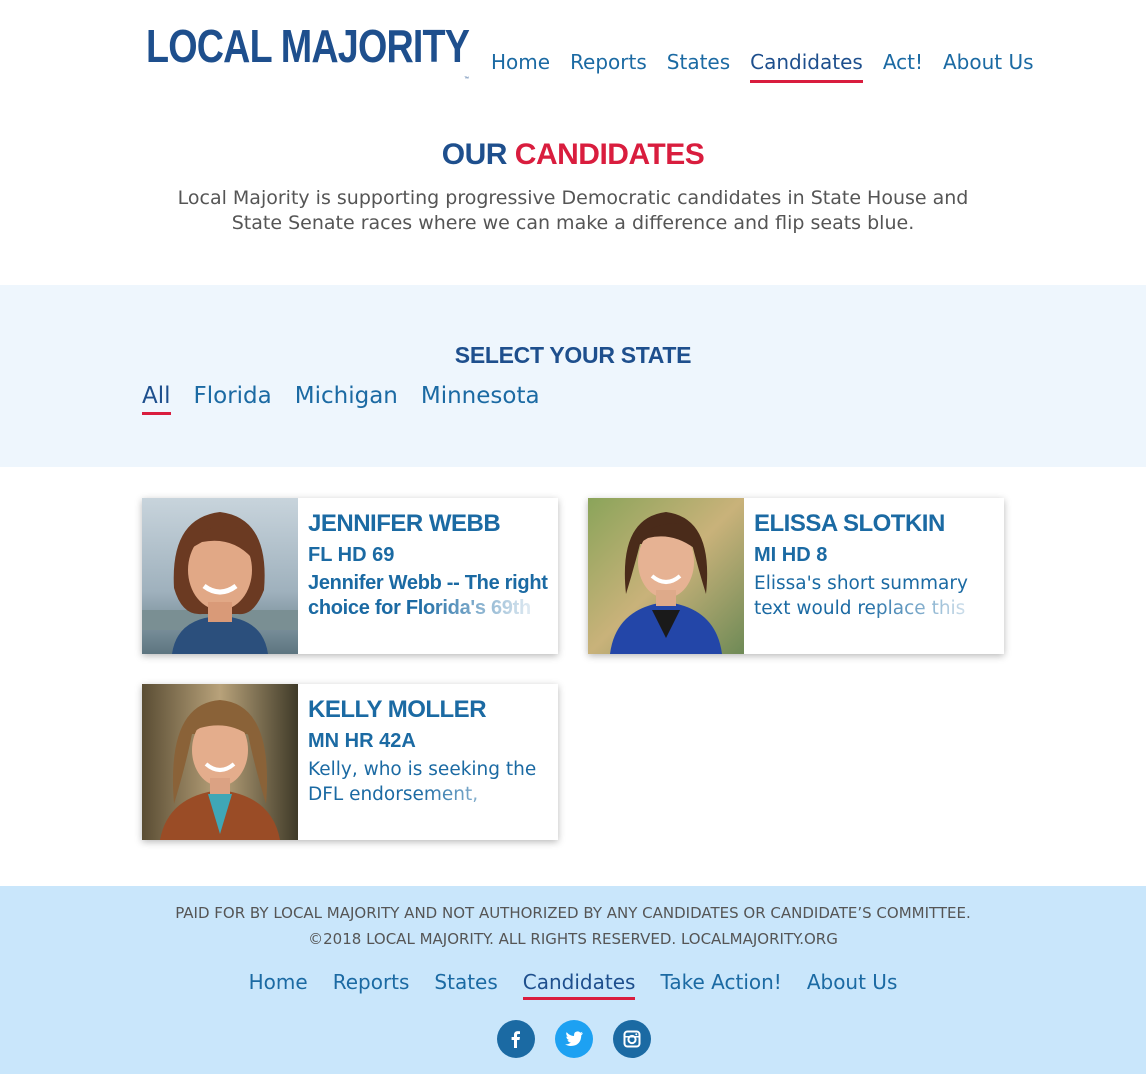 This screenshot has height=1074, width=1146. I want to click on state-selector-title: SELECT YOUR STATE, so click(573, 355).